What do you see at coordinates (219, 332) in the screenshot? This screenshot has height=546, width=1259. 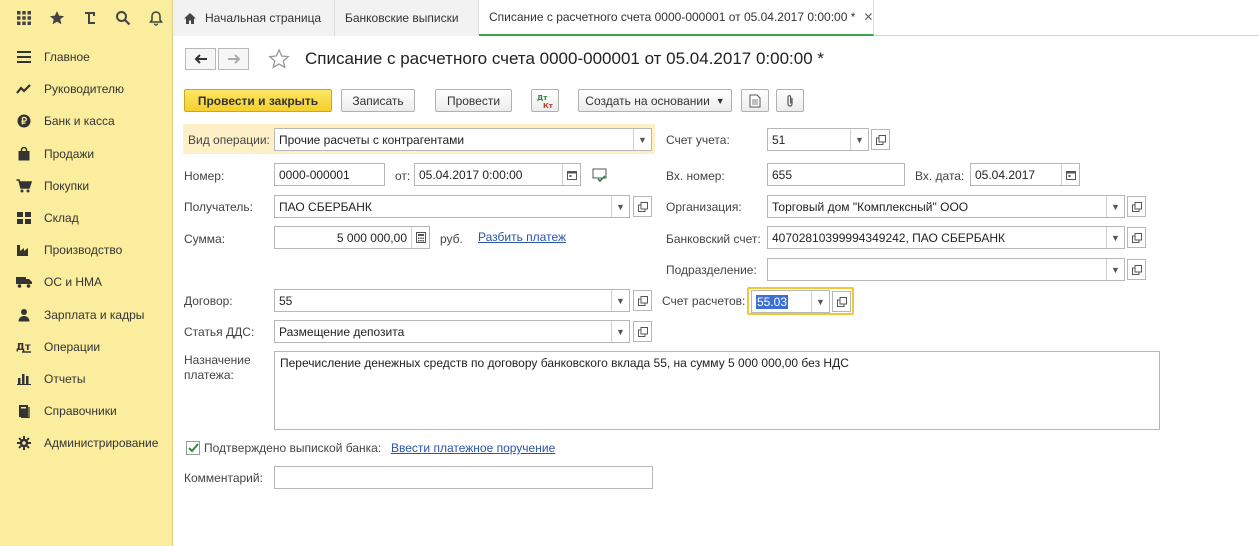 I see `dds-label: Статья ДДС:` at bounding box center [219, 332].